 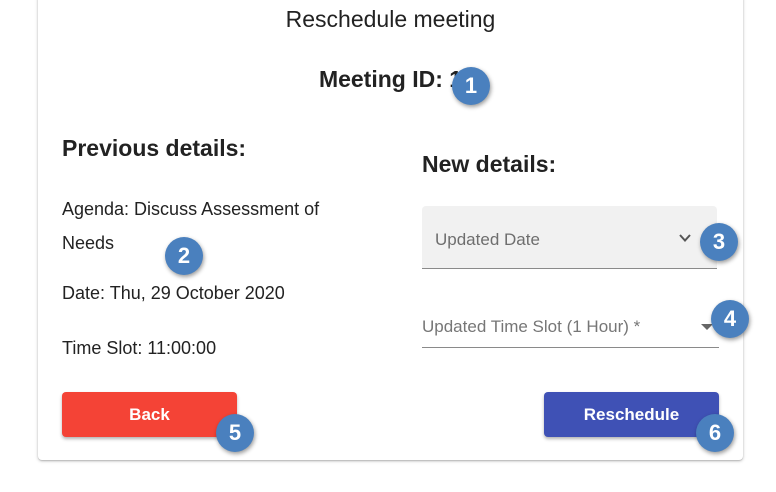 What do you see at coordinates (149, 414) in the screenshot?
I see `back-button: Back` at bounding box center [149, 414].